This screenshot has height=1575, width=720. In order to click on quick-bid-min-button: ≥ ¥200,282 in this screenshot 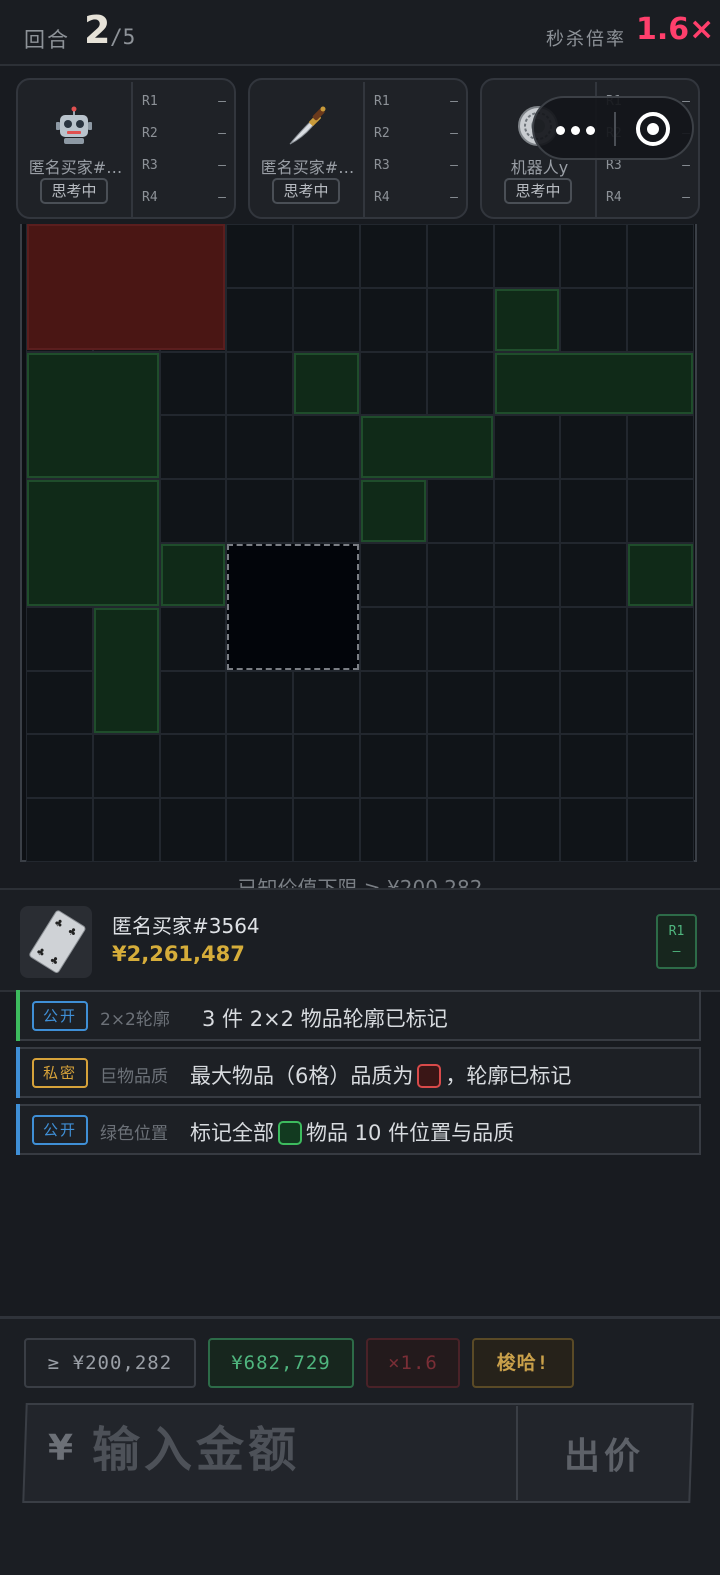, I will do `click(110, 1363)`.